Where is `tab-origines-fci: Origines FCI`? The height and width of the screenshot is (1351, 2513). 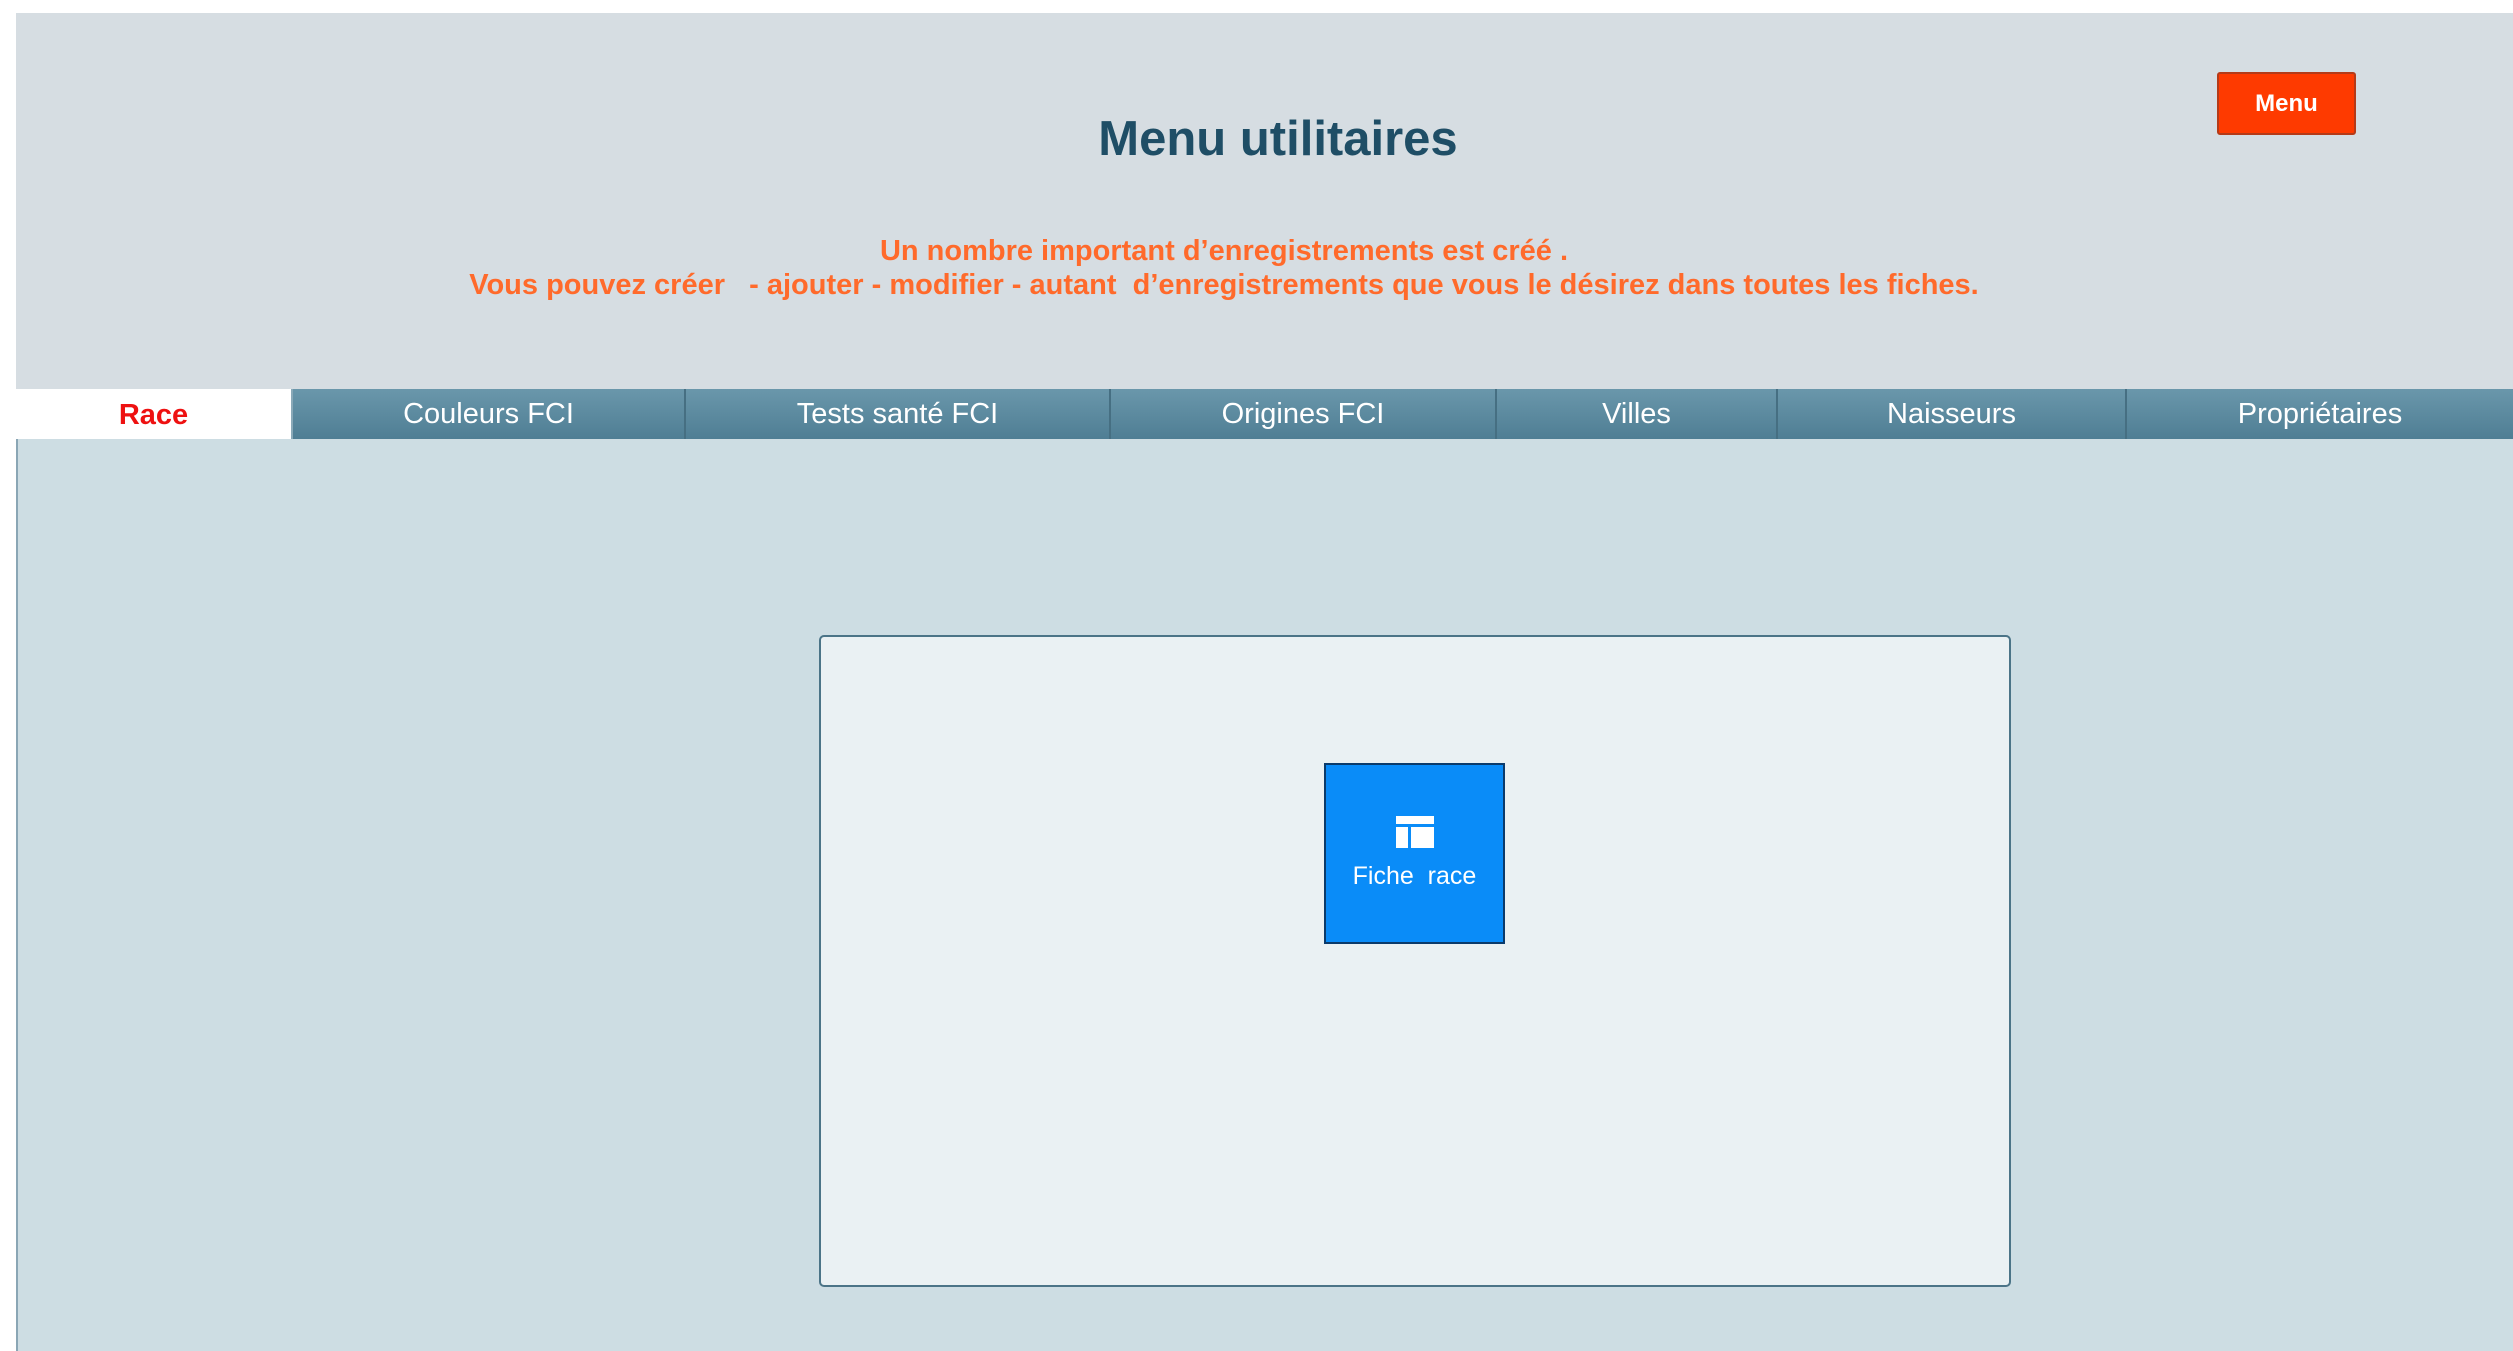
tab-origines-fci: Origines FCI is located at coordinates (1304, 414).